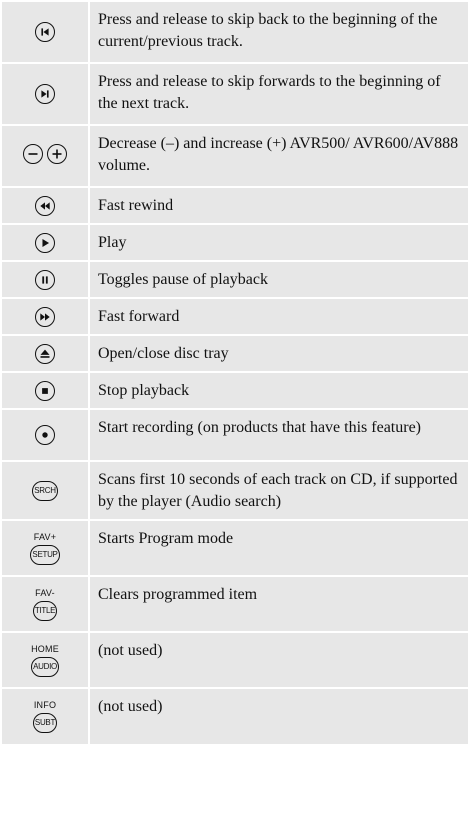  What do you see at coordinates (45, 648) in the screenshot?
I see `home-caption: HOME` at bounding box center [45, 648].